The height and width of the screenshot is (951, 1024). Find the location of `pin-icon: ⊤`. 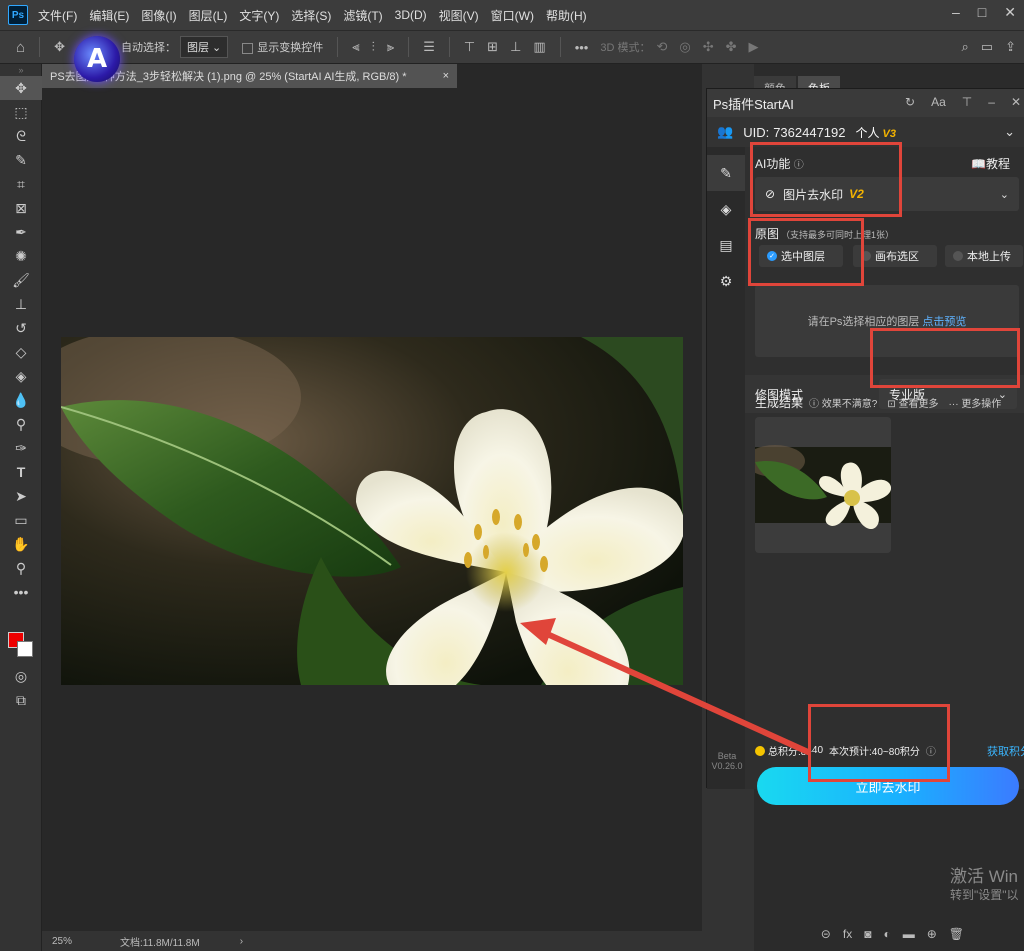

pin-icon: ⊤ is located at coordinates (967, 102).